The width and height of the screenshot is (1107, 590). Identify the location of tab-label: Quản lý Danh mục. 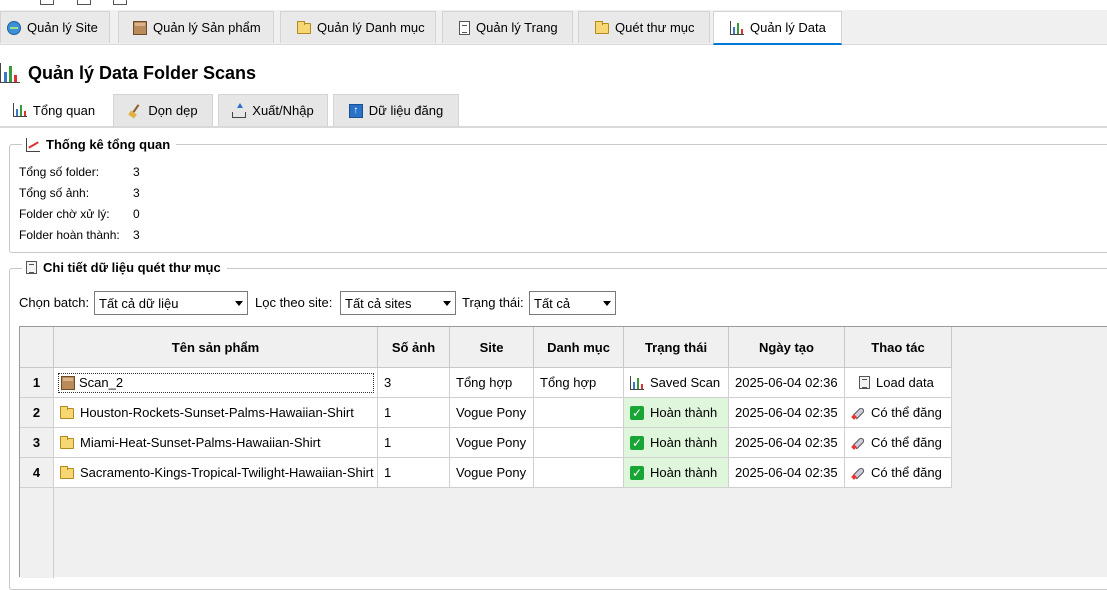
(371, 27).